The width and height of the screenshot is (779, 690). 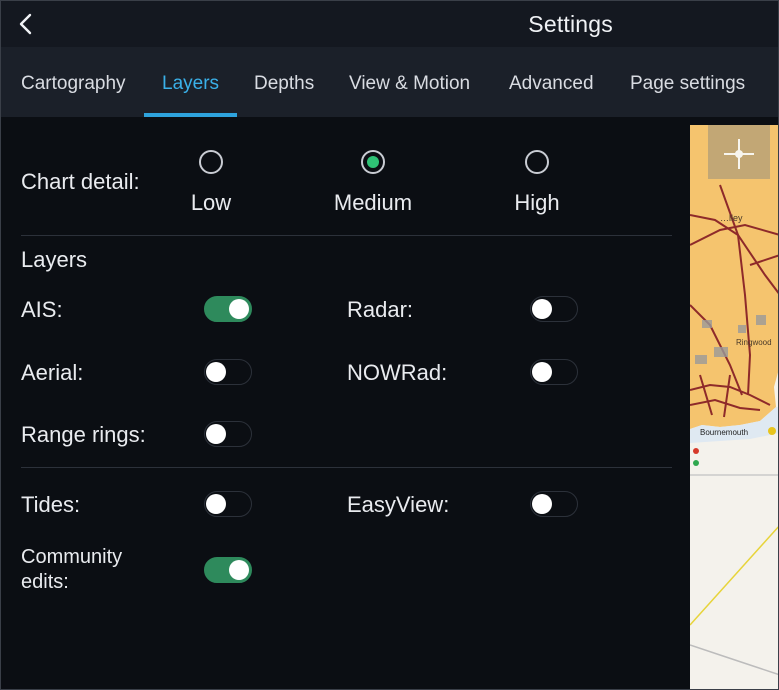 What do you see at coordinates (228, 504) in the screenshot?
I see `tides-toggle` at bounding box center [228, 504].